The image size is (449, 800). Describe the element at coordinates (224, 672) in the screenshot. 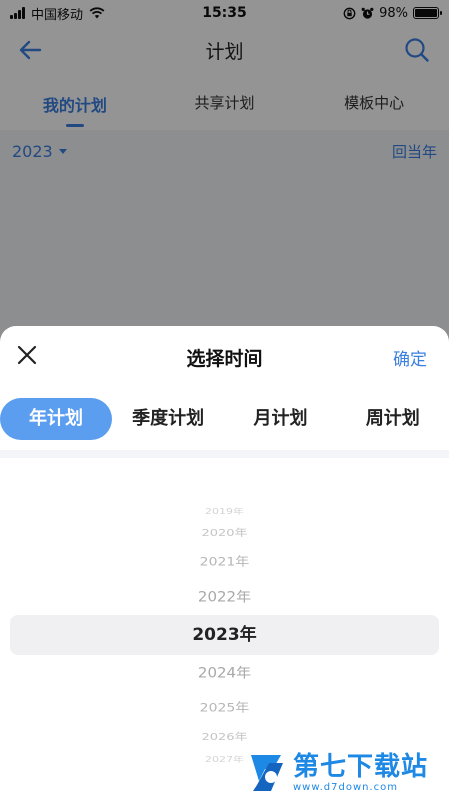

I see `picker-item: 2024年` at that location.